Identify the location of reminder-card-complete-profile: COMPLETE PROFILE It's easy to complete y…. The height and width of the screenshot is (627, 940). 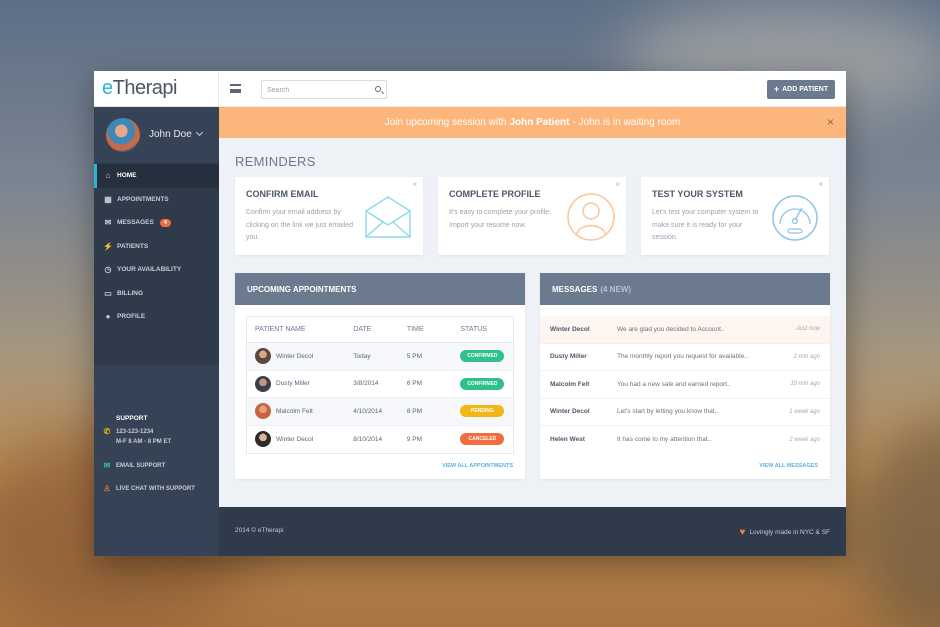
(532, 216).